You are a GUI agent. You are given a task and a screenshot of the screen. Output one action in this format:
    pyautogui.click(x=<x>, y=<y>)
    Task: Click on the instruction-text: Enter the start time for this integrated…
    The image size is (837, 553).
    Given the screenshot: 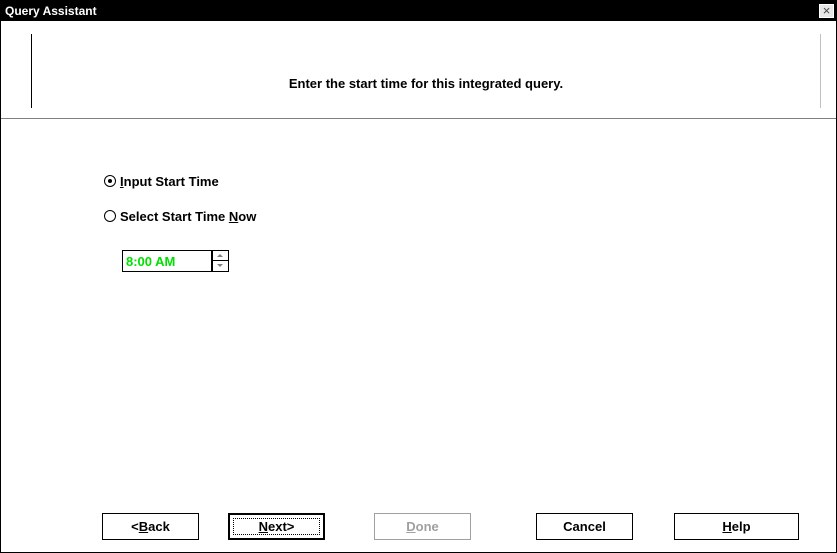 What is the action you would take?
    pyautogui.click(x=426, y=83)
    